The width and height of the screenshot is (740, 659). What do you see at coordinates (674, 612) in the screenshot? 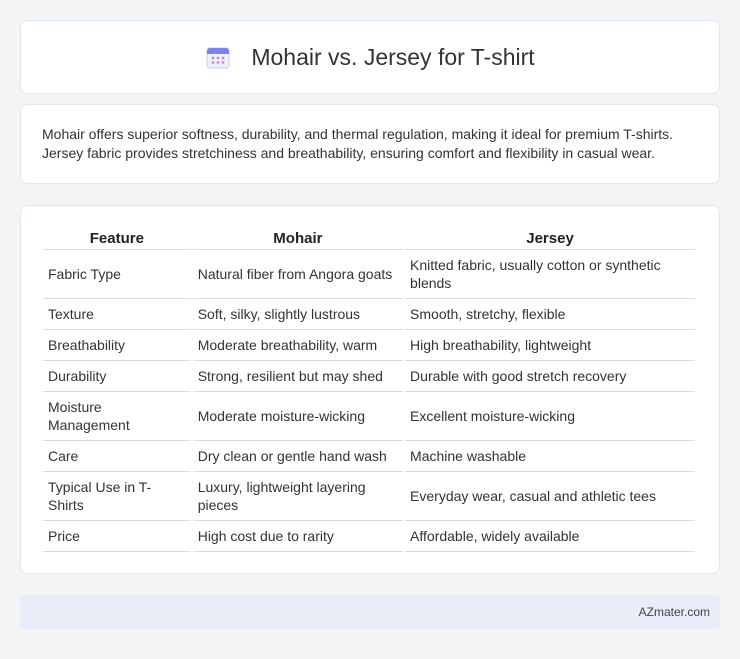
I see `footer-brand: AZmater.com` at bounding box center [674, 612].